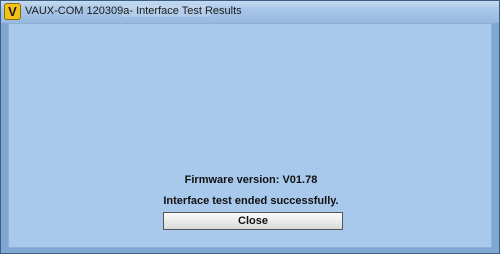 Image resolution: width=500 pixels, height=254 pixels. I want to click on firmware-version-label: Firmware version: V01.78, so click(251, 180).